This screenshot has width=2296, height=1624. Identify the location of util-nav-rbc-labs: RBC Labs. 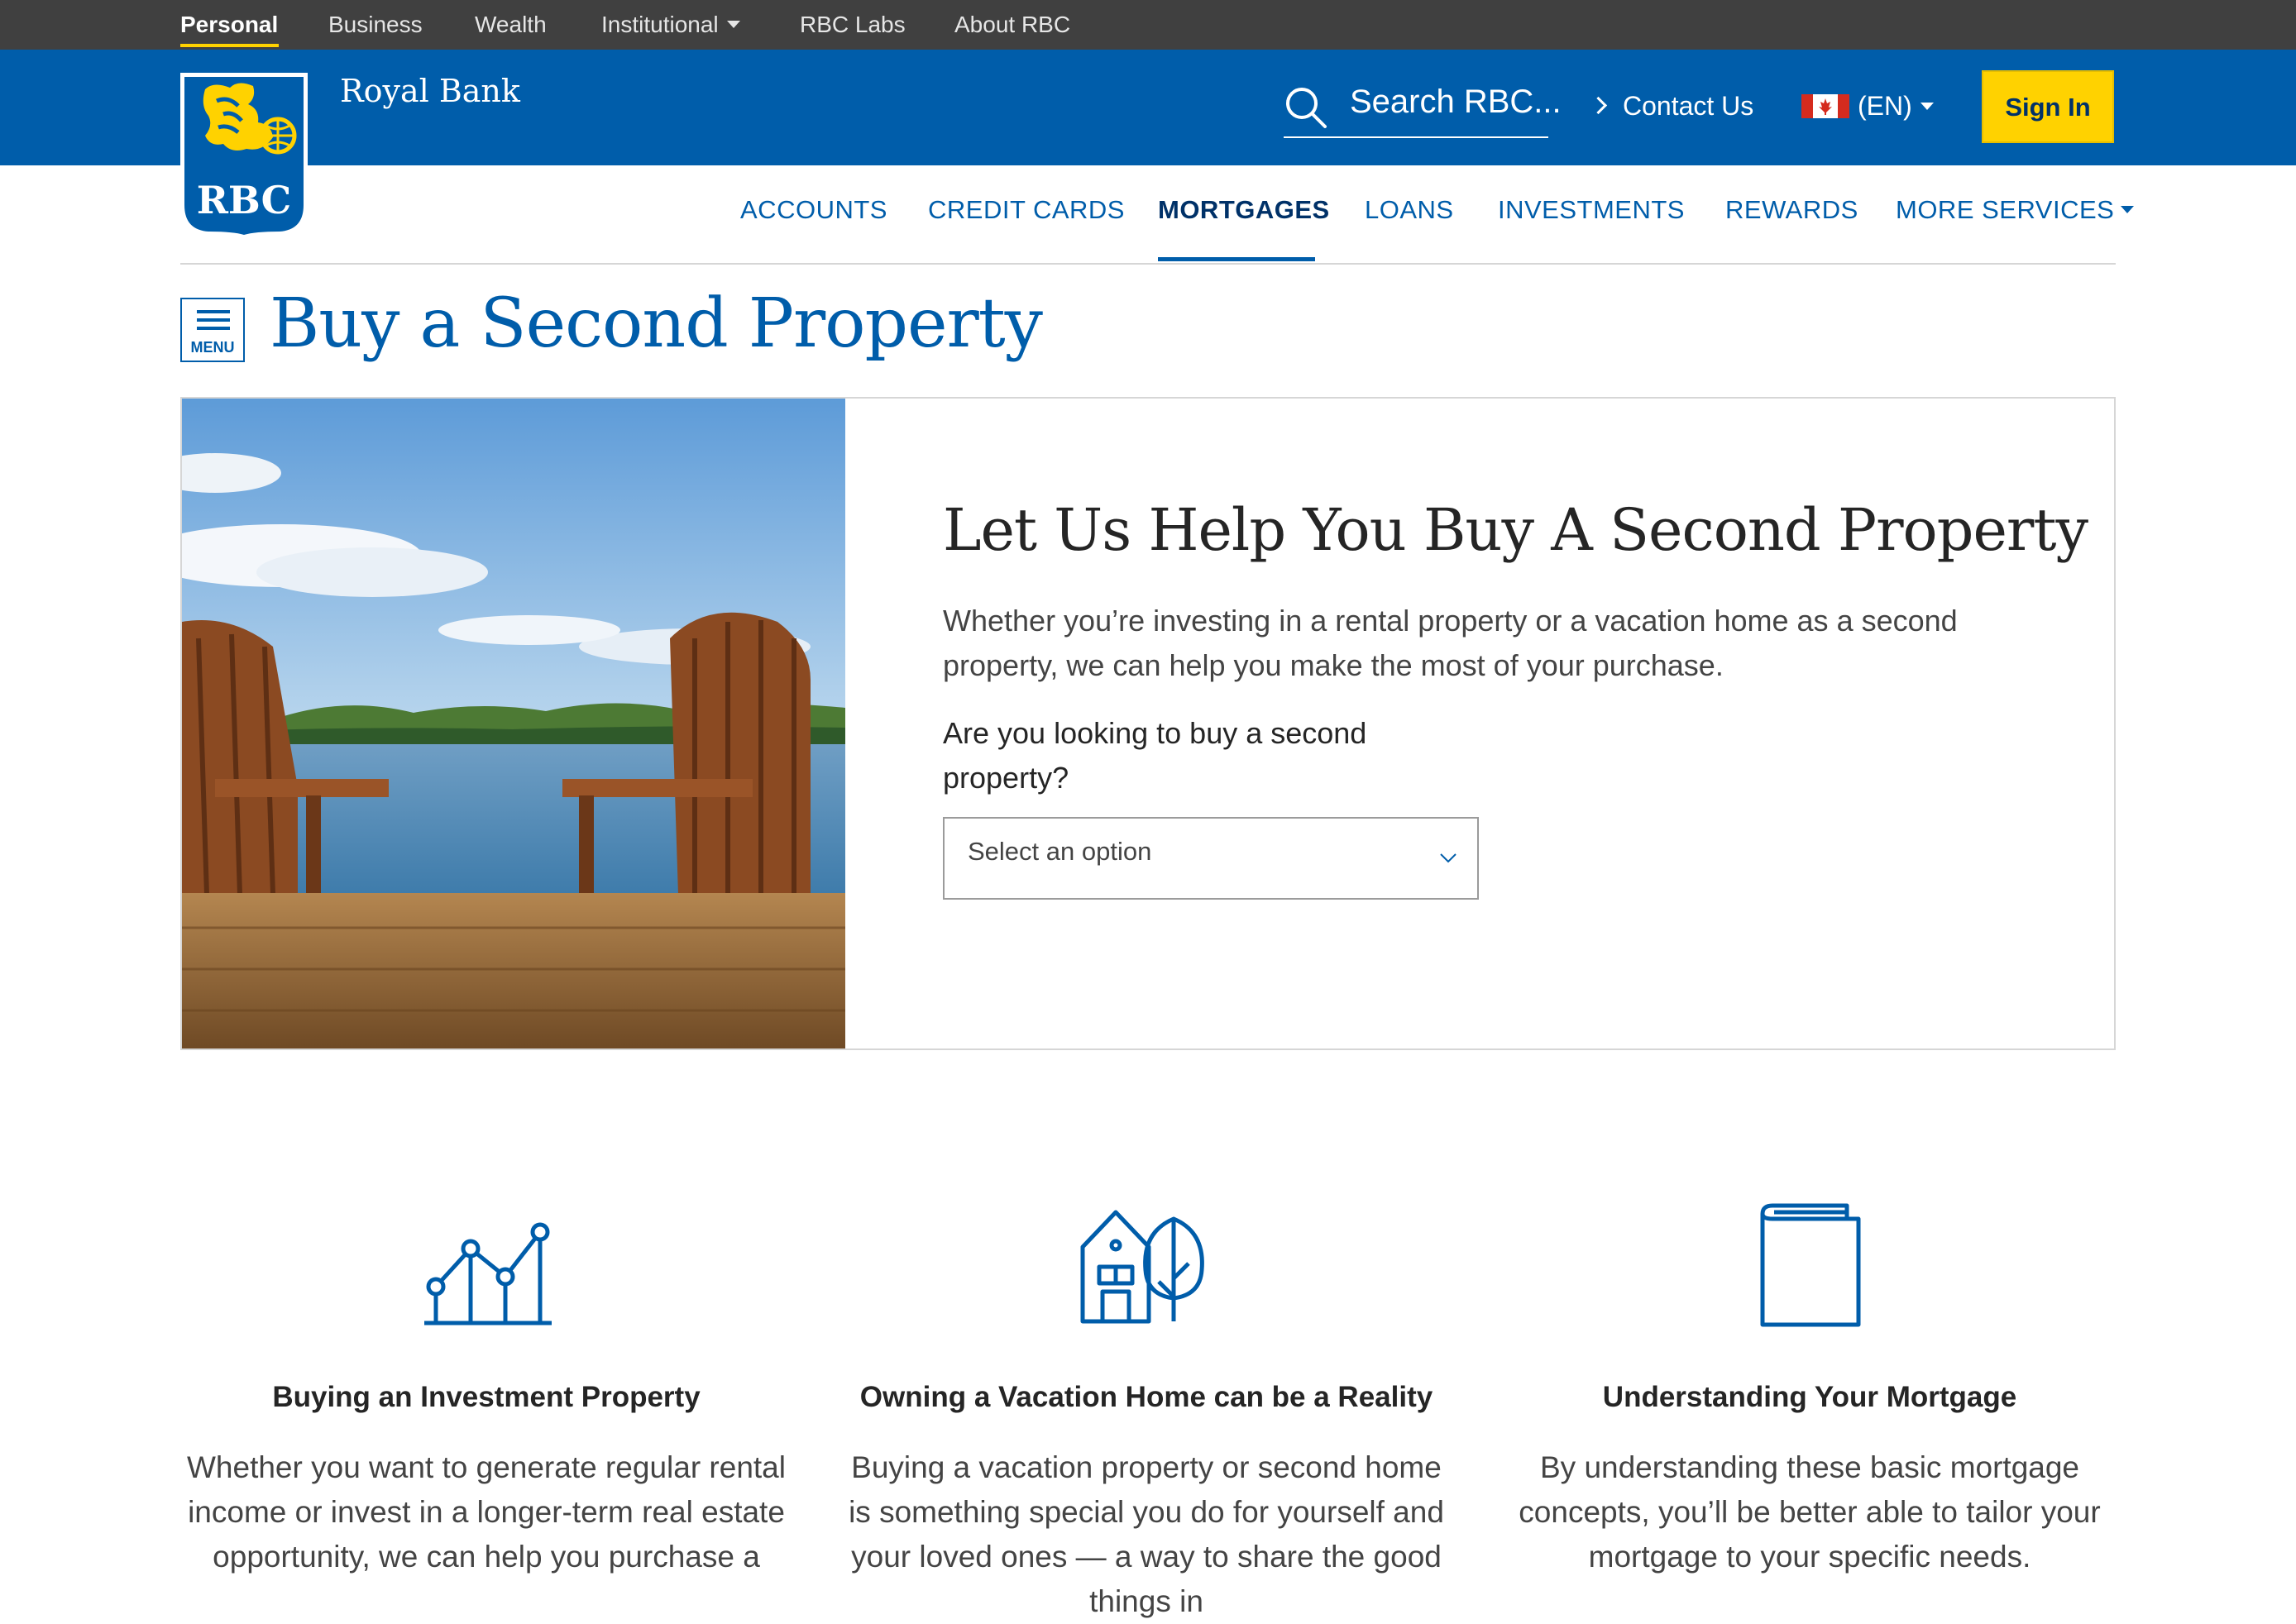
(853, 25).